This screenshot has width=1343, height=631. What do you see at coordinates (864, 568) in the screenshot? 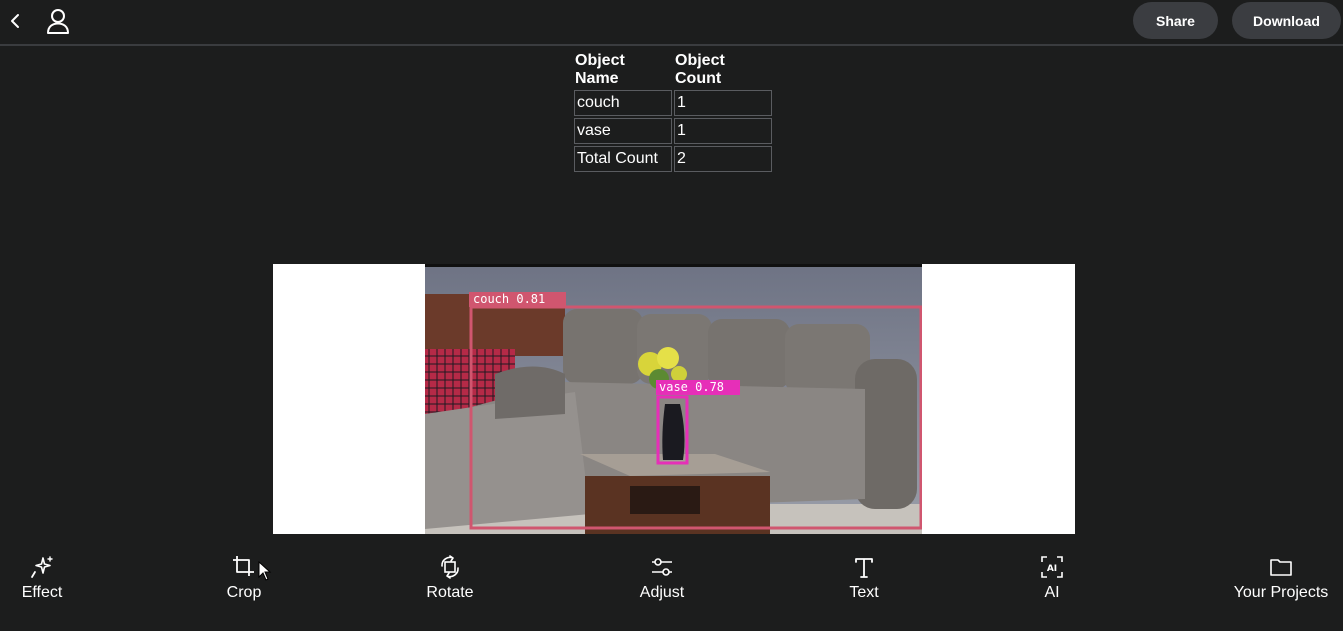
I see `text-icon` at bounding box center [864, 568].